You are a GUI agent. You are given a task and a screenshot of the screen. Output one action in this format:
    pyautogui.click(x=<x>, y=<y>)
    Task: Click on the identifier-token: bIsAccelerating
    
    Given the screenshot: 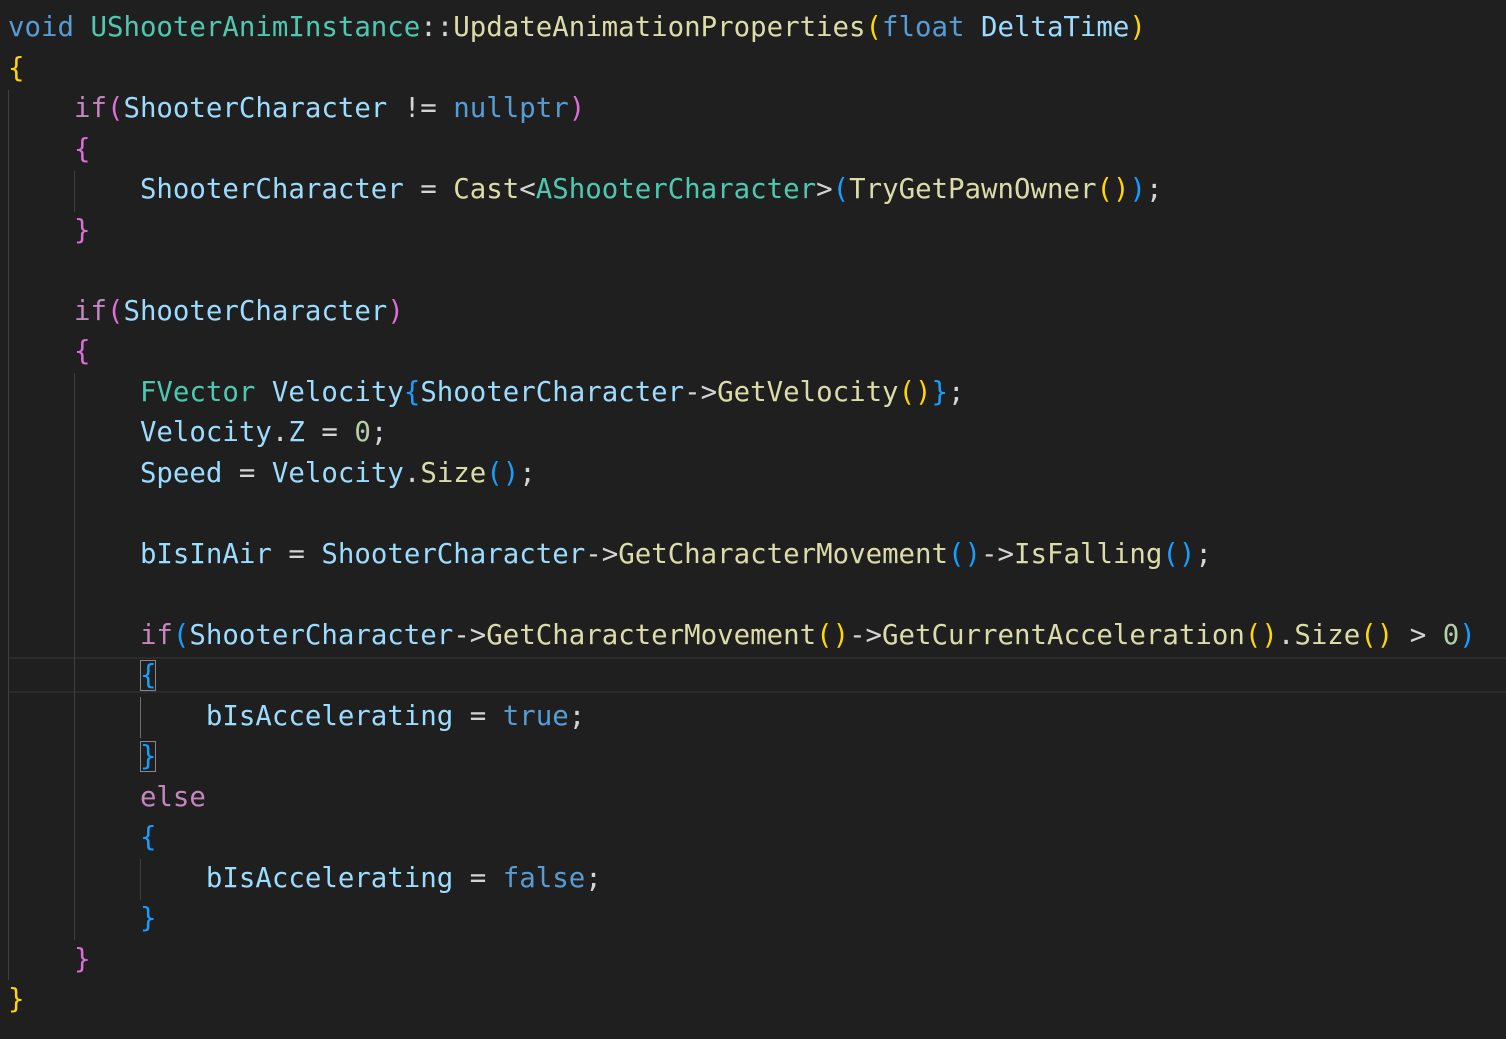 What is the action you would take?
    pyautogui.click(x=329, y=878)
    